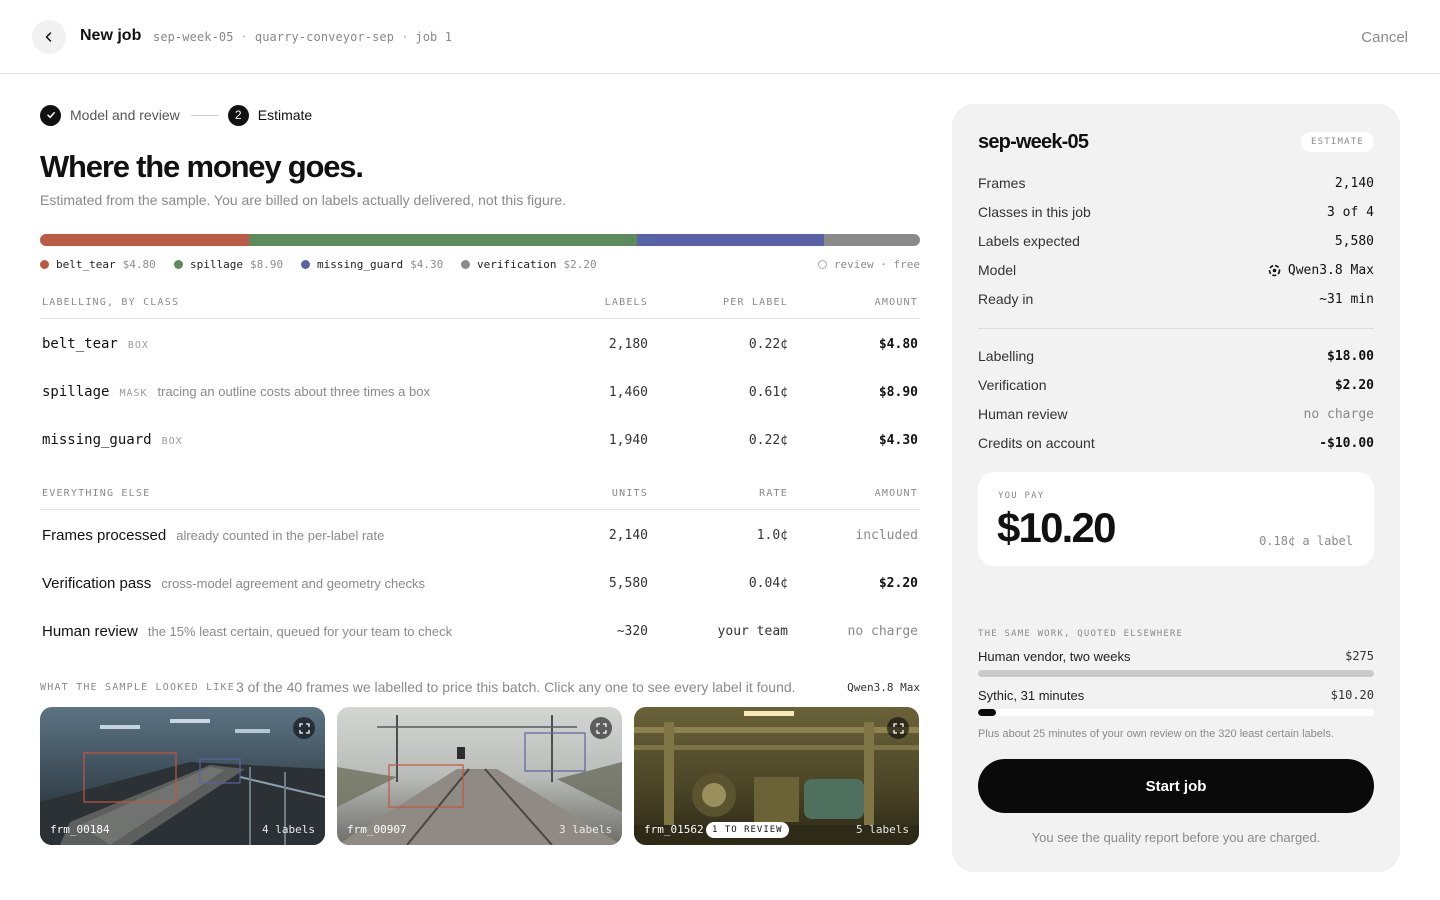  I want to click on legend-item-spillage: spillage $8.90, so click(228, 264).